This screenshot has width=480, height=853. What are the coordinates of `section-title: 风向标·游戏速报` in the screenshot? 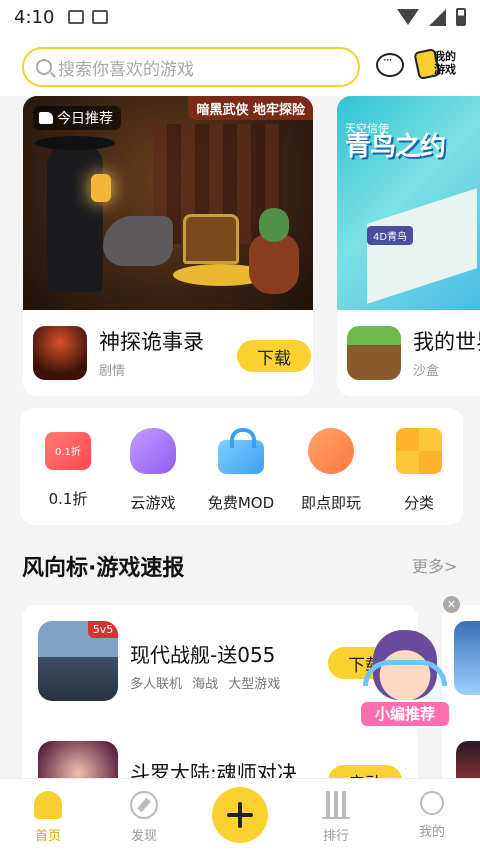 It's located at (103, 568).